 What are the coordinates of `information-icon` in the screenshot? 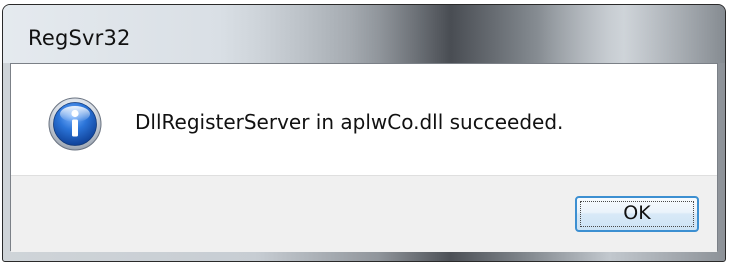 It's located at (75, 124).